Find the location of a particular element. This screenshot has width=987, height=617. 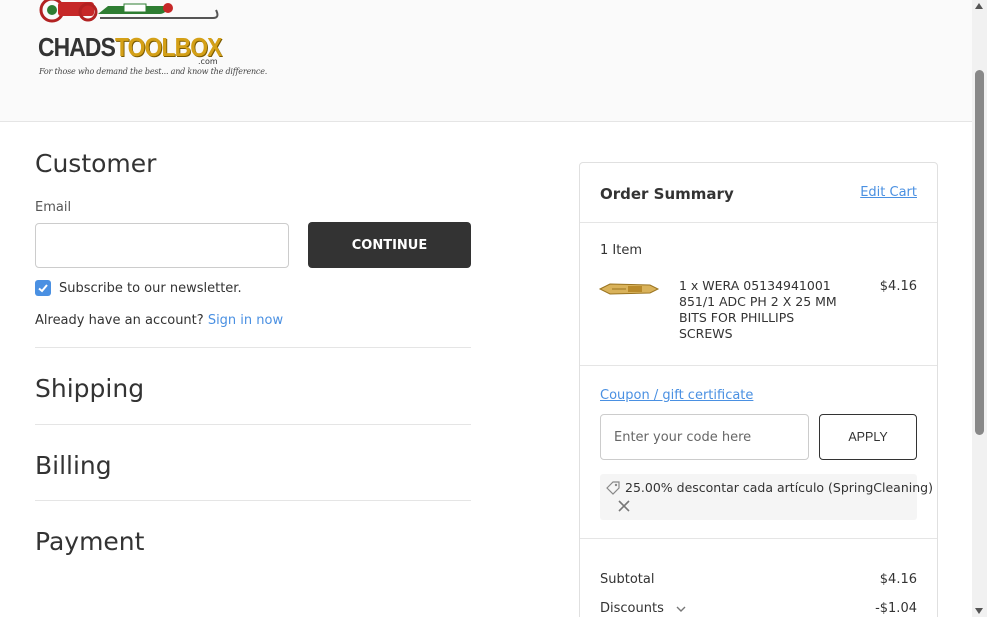

discounts-label: Discounts is located at coordinates (632, 608).